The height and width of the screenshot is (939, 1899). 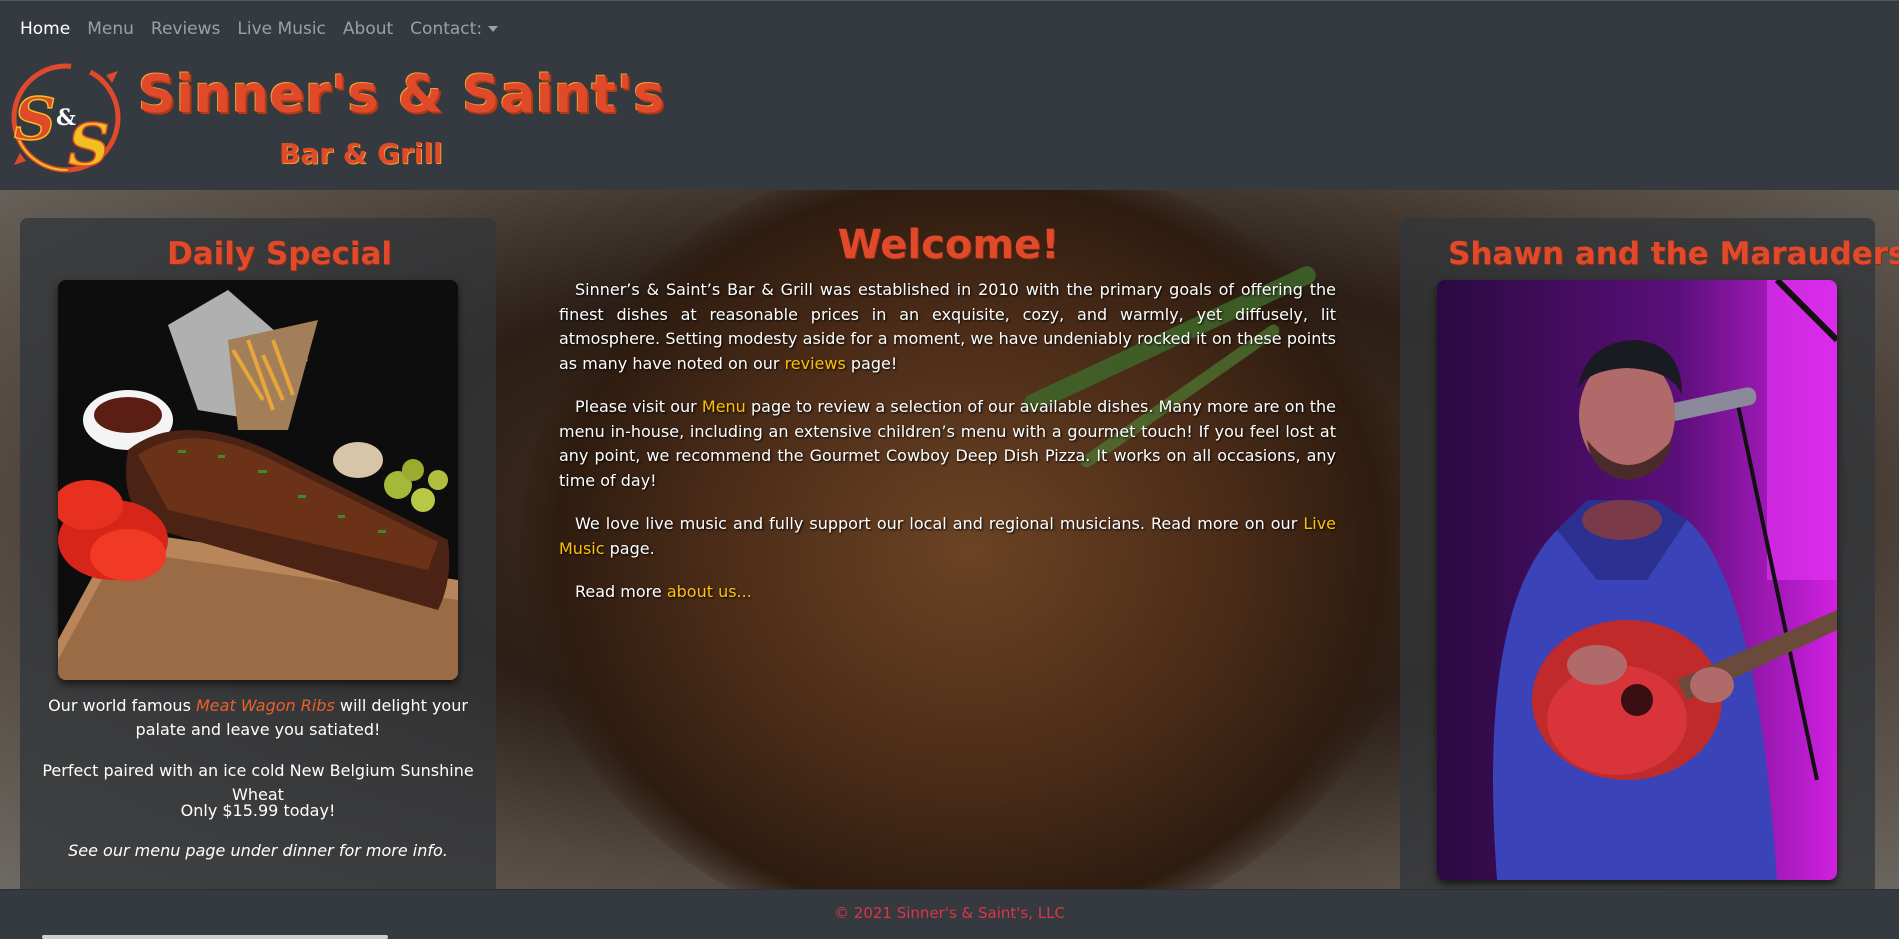 What do you see at coordinates (871, 363) in the screenshot?
I see `paragraph-text: page!` at bounding box center [871, 363].